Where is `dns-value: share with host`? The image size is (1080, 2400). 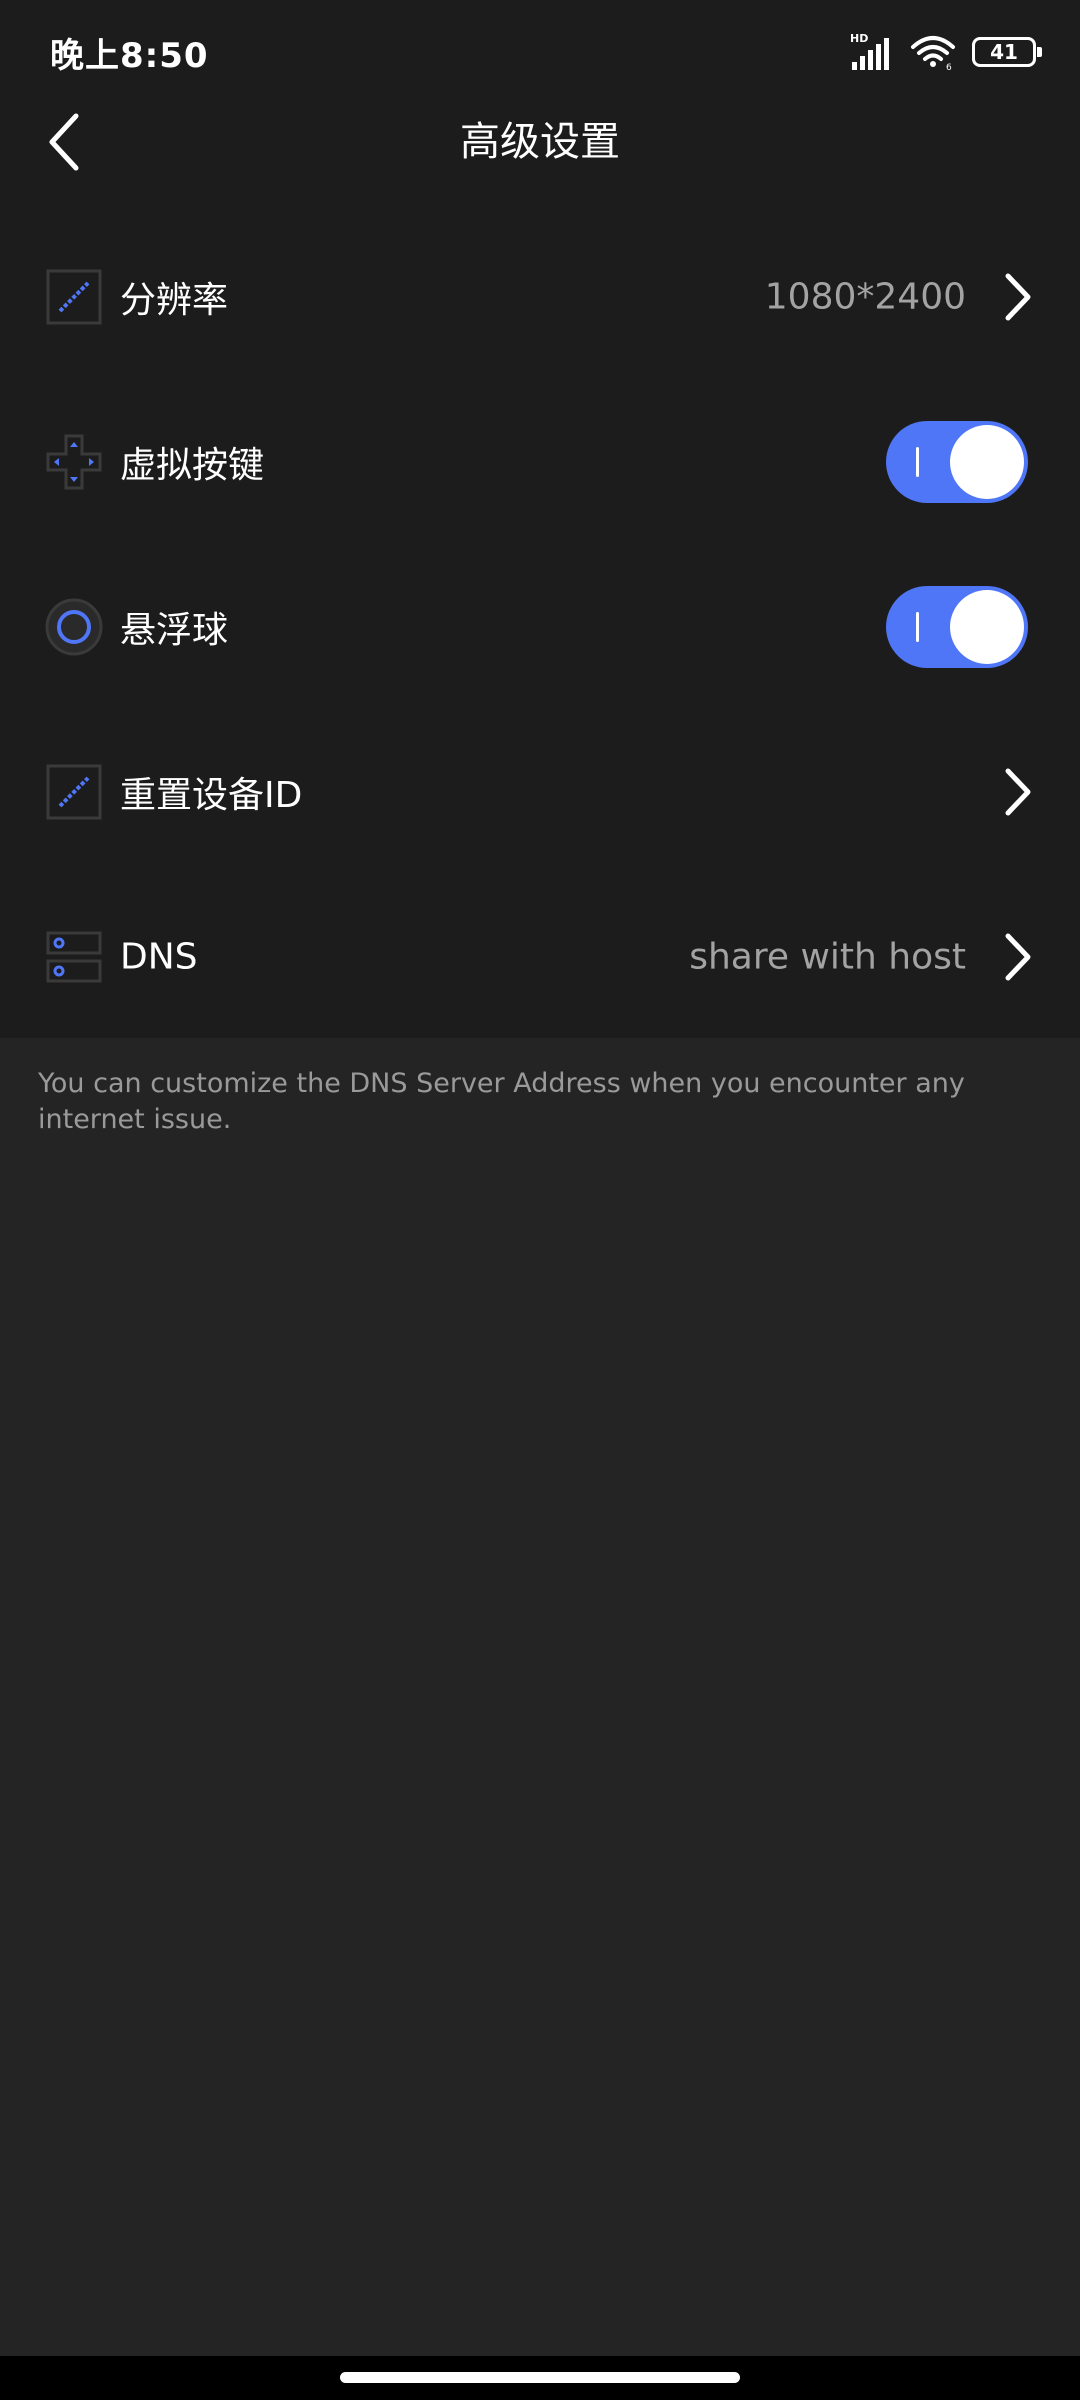 dns-value: share with host is located at coordinates (827, 957).